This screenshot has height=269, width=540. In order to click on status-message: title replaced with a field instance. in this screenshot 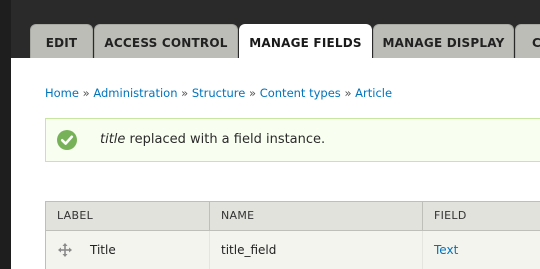, I will do `click(292, 140)`.